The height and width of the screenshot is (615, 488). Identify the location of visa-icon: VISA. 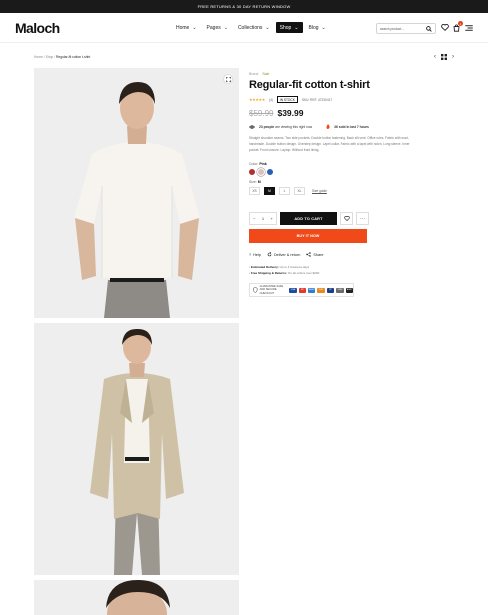
(293, 290).